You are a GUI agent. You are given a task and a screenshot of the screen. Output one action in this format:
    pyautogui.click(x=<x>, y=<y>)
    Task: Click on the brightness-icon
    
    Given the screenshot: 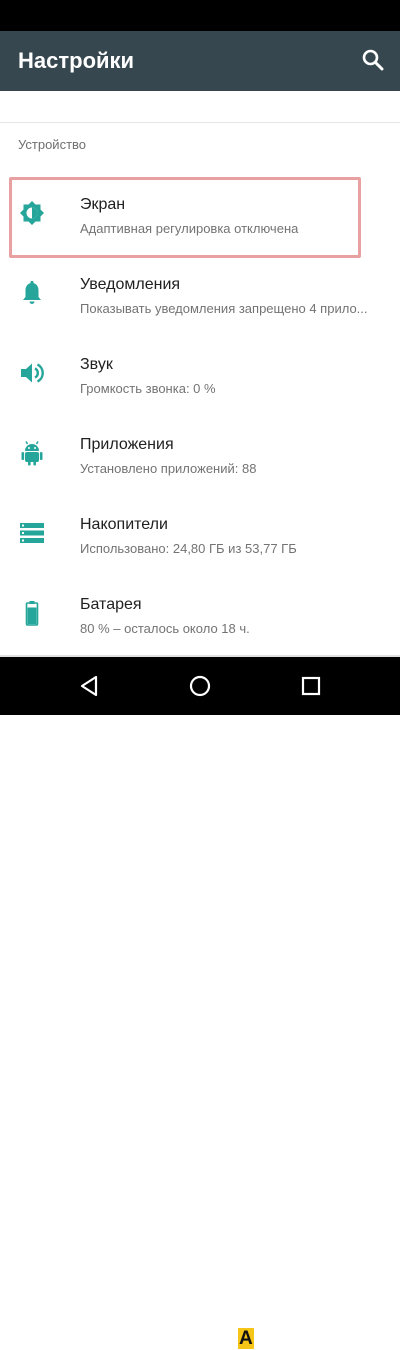 What is the action you would take?
    pyautogui.click(x=32, y=213)
    